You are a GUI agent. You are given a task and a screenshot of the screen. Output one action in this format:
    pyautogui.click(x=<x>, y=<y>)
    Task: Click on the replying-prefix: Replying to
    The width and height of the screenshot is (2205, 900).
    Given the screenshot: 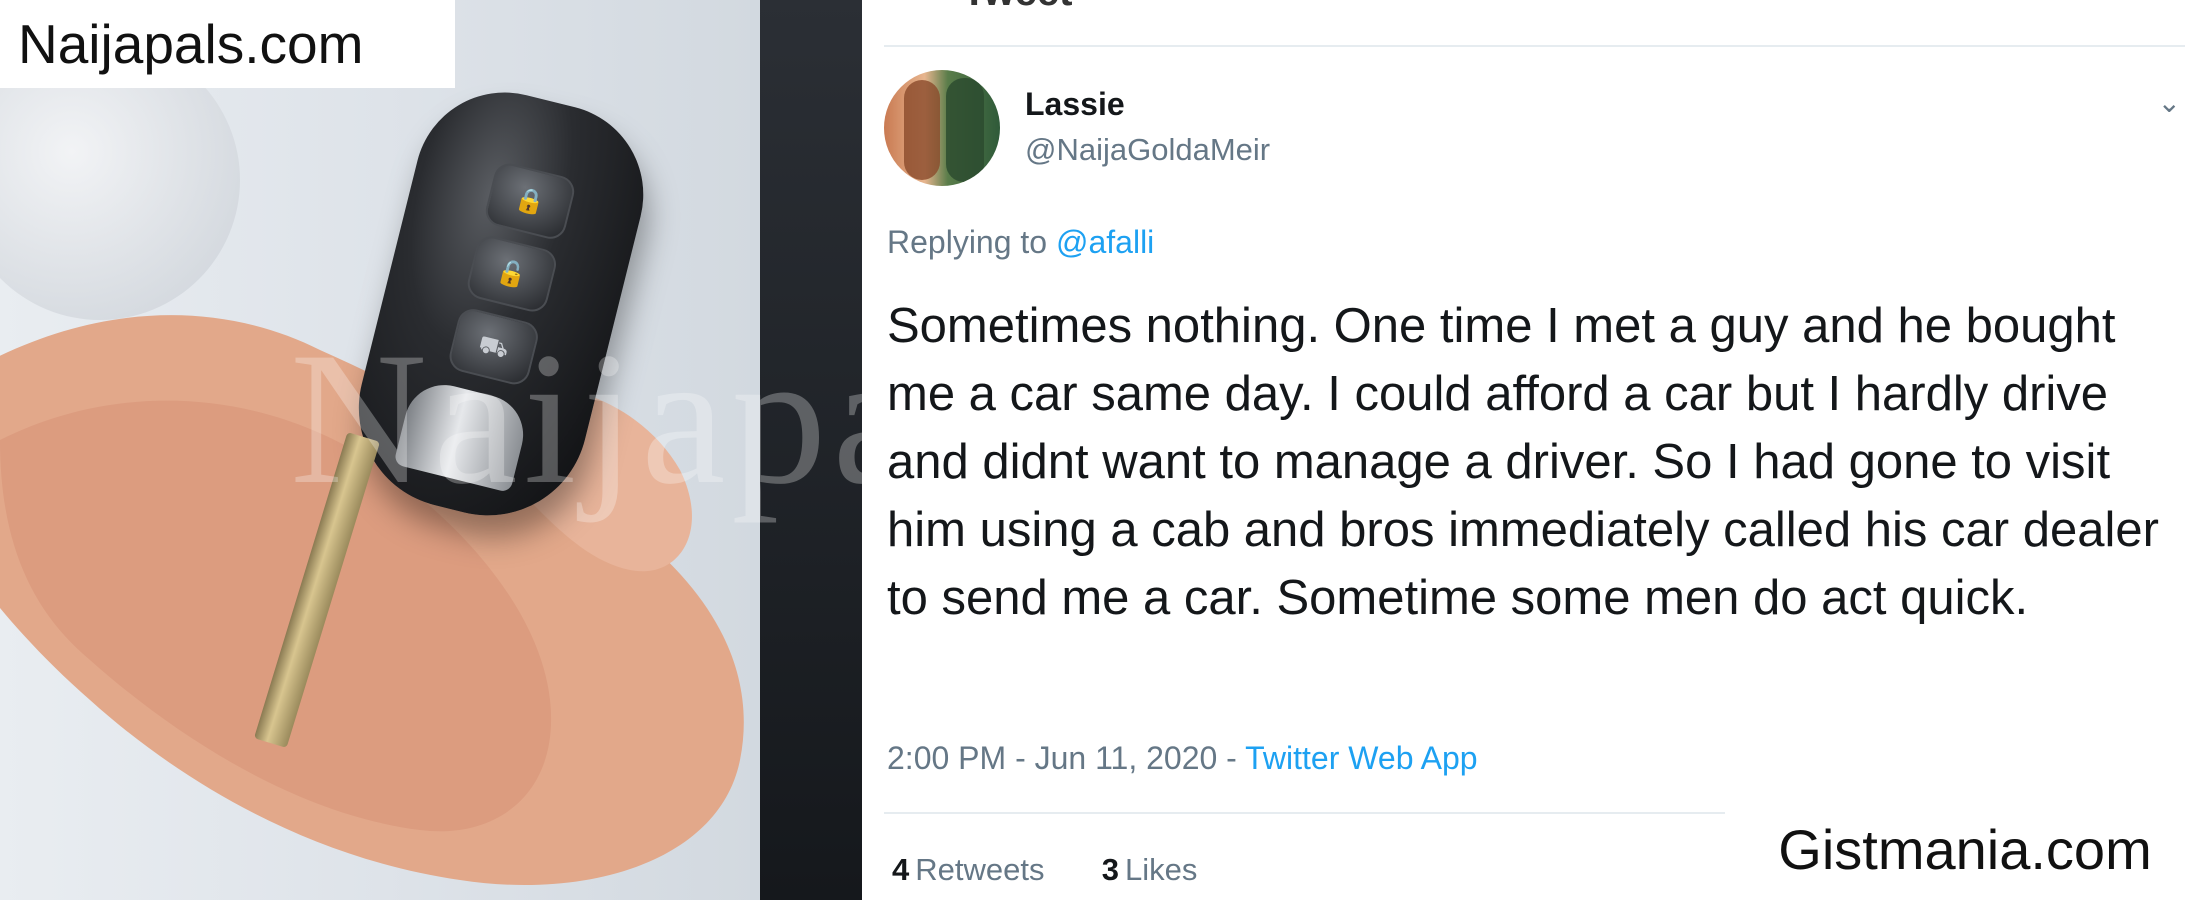 What is the action you would take?
    pyautogui.click(x=971, y=242)
    